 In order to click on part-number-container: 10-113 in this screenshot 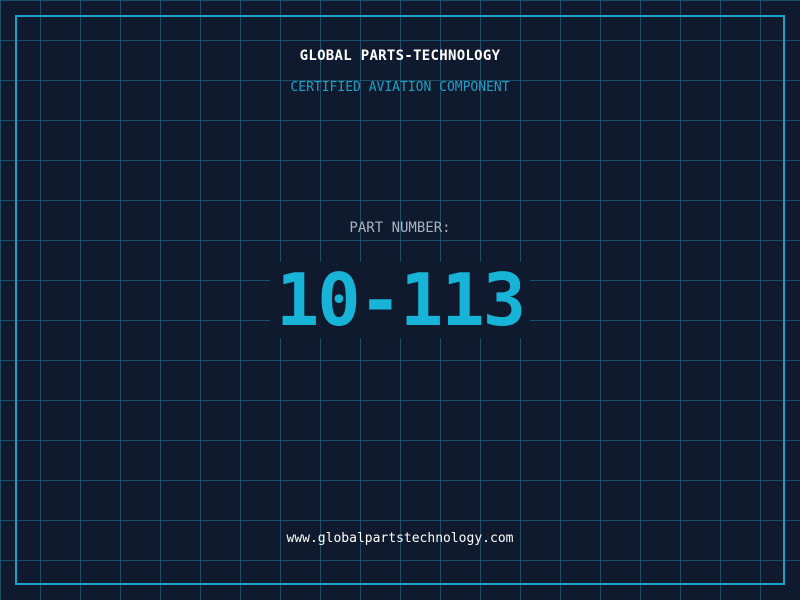, I will do `click(400, 300)`.